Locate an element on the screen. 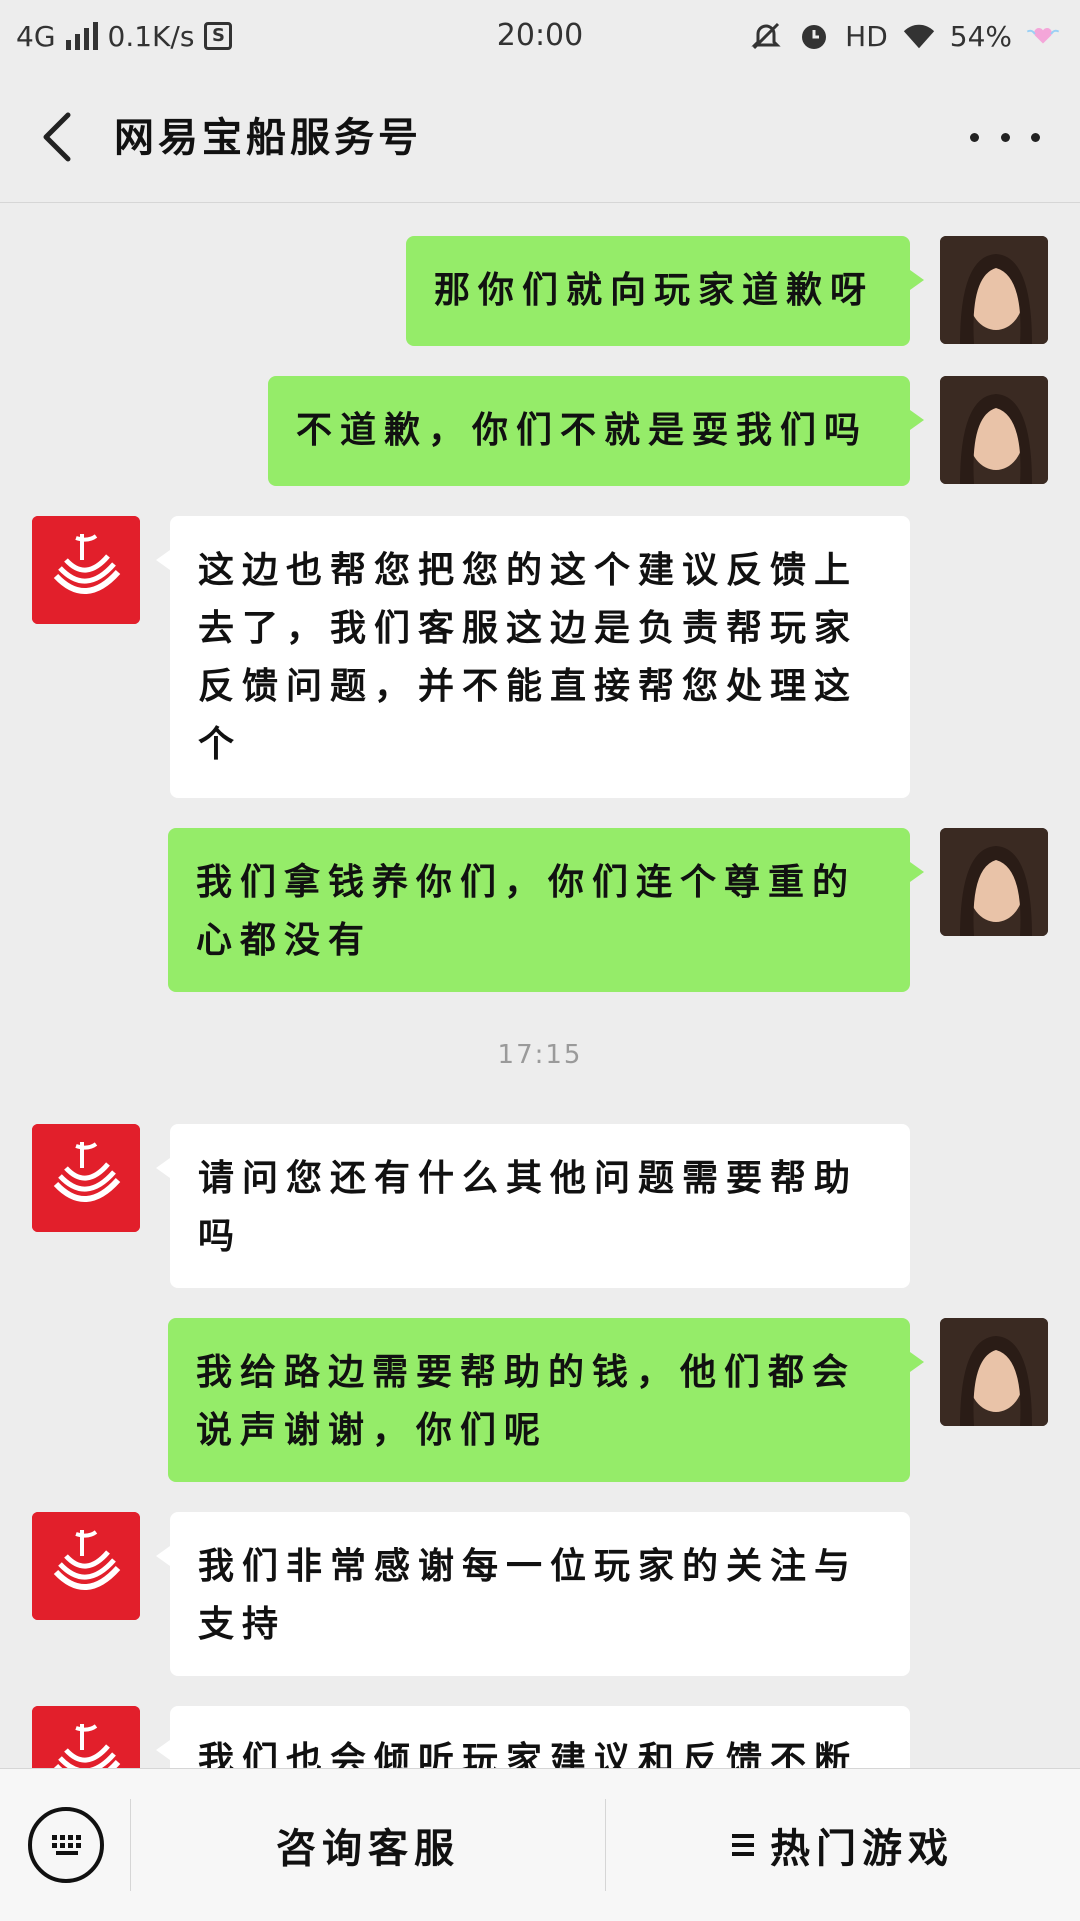 Image resolution: width=1080 pixels, height=1921 pixels. hot-games-menu: 热门游戏 is located at coordinates (843, 1845).